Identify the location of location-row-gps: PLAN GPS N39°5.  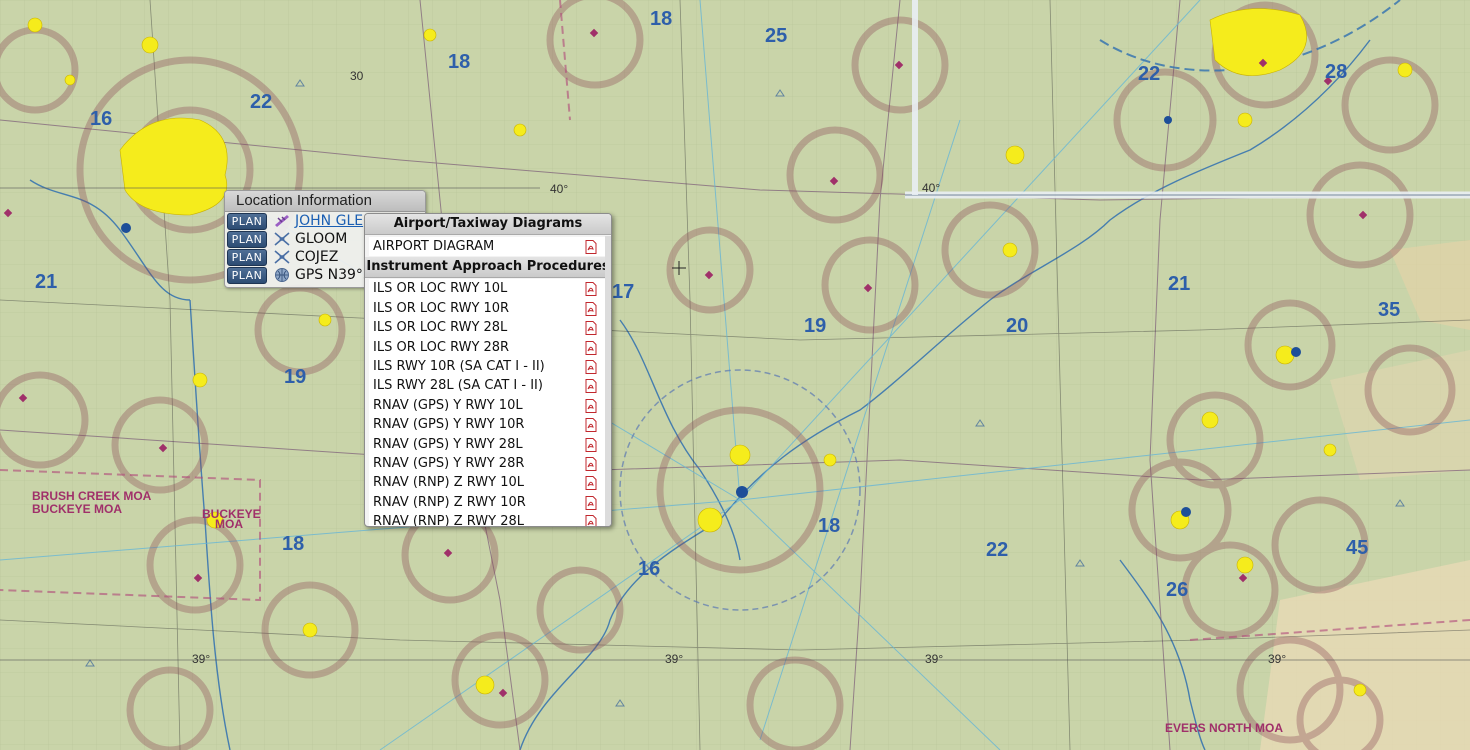
(298, 275).